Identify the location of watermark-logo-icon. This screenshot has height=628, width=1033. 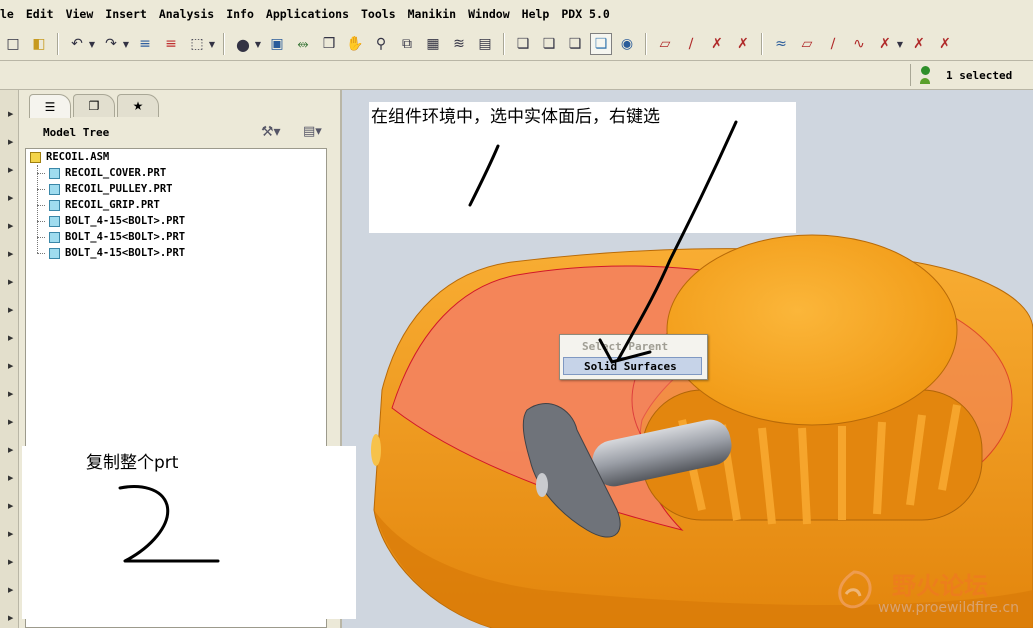
(855, 589).